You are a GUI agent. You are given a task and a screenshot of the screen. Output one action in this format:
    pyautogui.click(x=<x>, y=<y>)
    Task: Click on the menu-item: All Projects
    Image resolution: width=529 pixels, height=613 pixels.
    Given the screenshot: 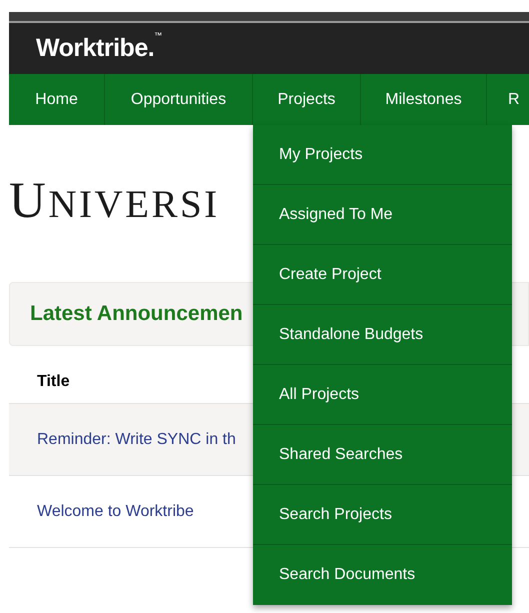 What is the action you would take?
    pyautogui.click(x=382, y=395)
    